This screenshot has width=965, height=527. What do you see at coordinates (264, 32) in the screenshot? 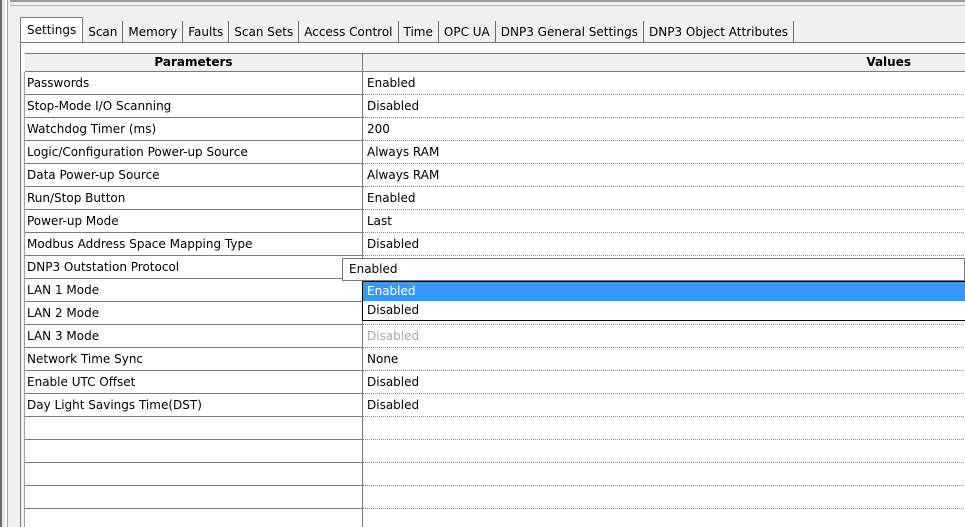
I see `tab-scan-sets: Scan Sets` at bounding box center [264, 32].